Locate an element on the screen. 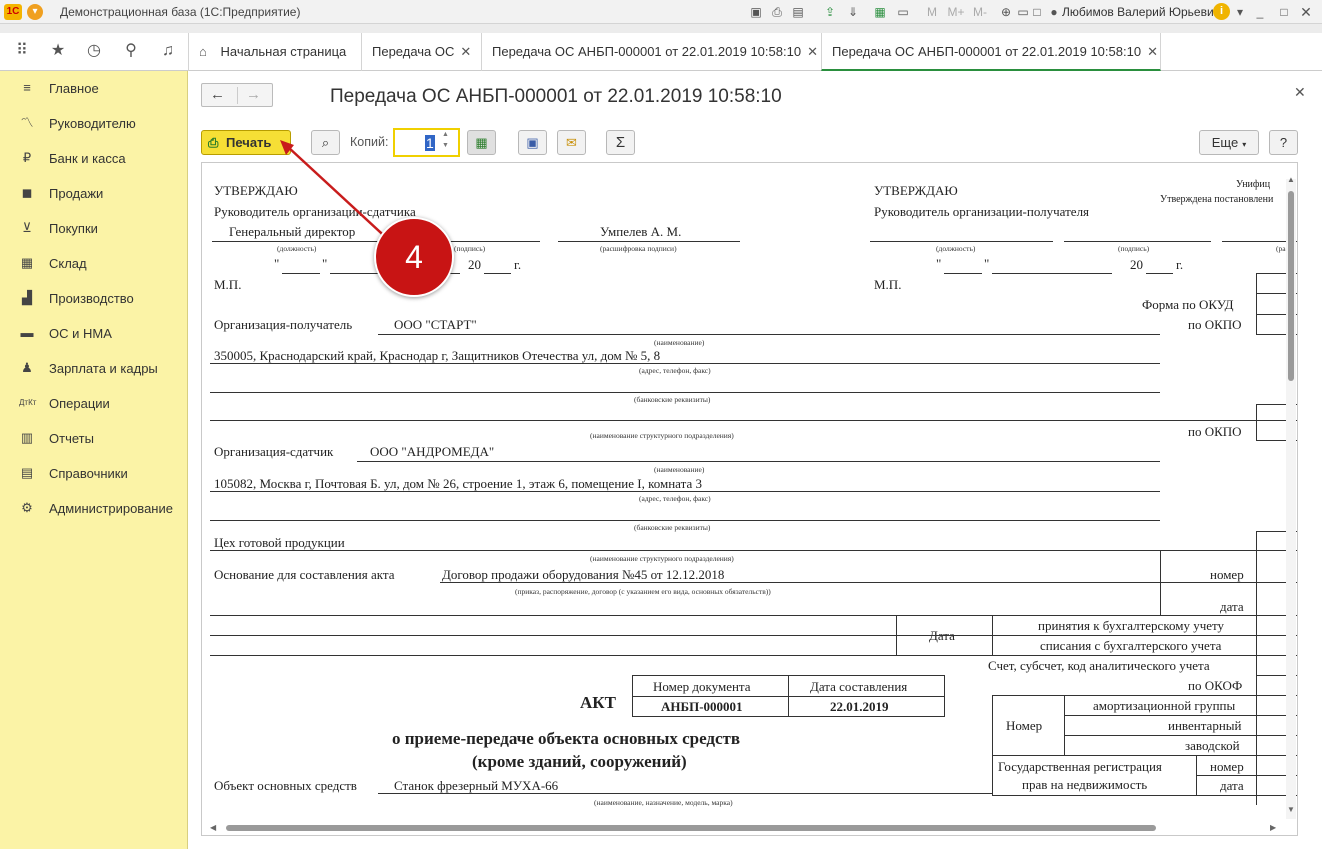  sidebar-item-label: Главное is located at coordinates (74, 88).